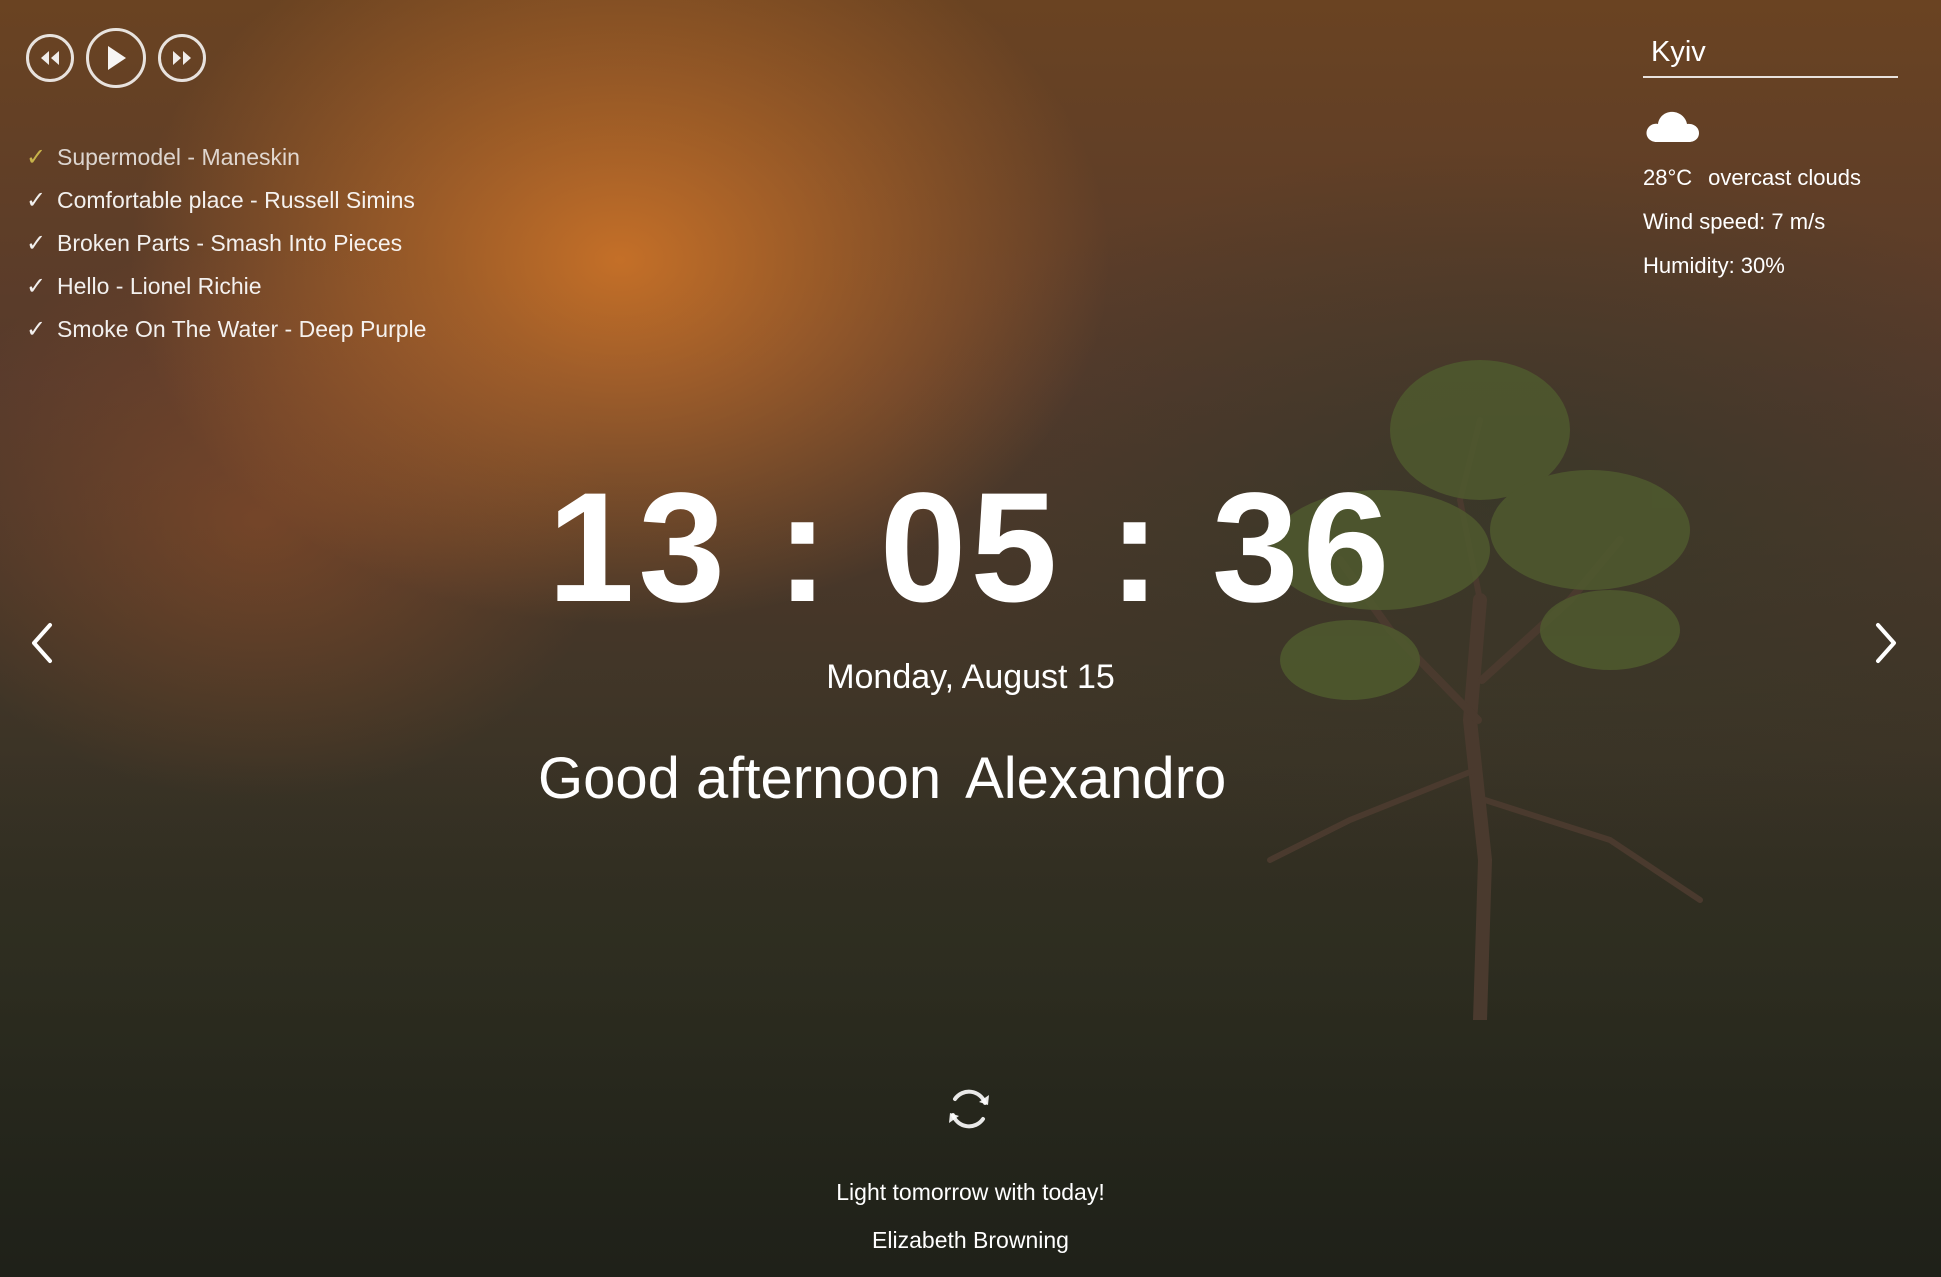 Image resolution: width=1941 pixels, height=1277 pixels. What do you see at coordinates (1672, 126) in the screenshot?
I see `cloud-icon` at bounding box center [1672, 126].